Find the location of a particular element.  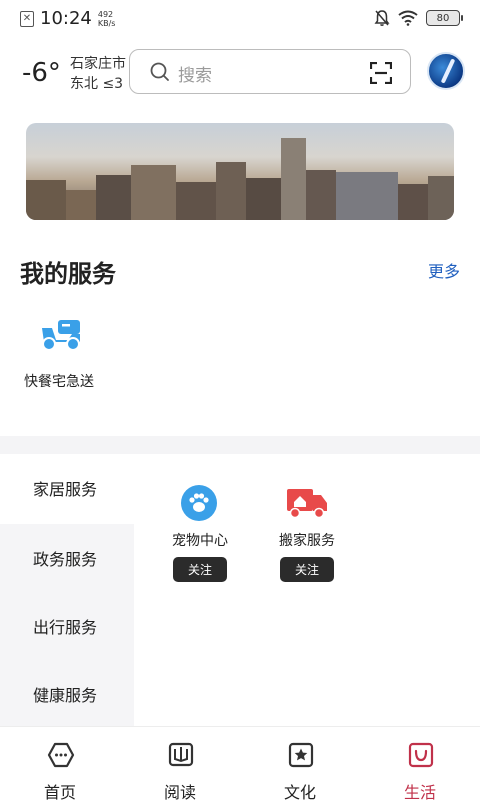

category-government-services: 政务服务 is located at coordinates (67, 558).